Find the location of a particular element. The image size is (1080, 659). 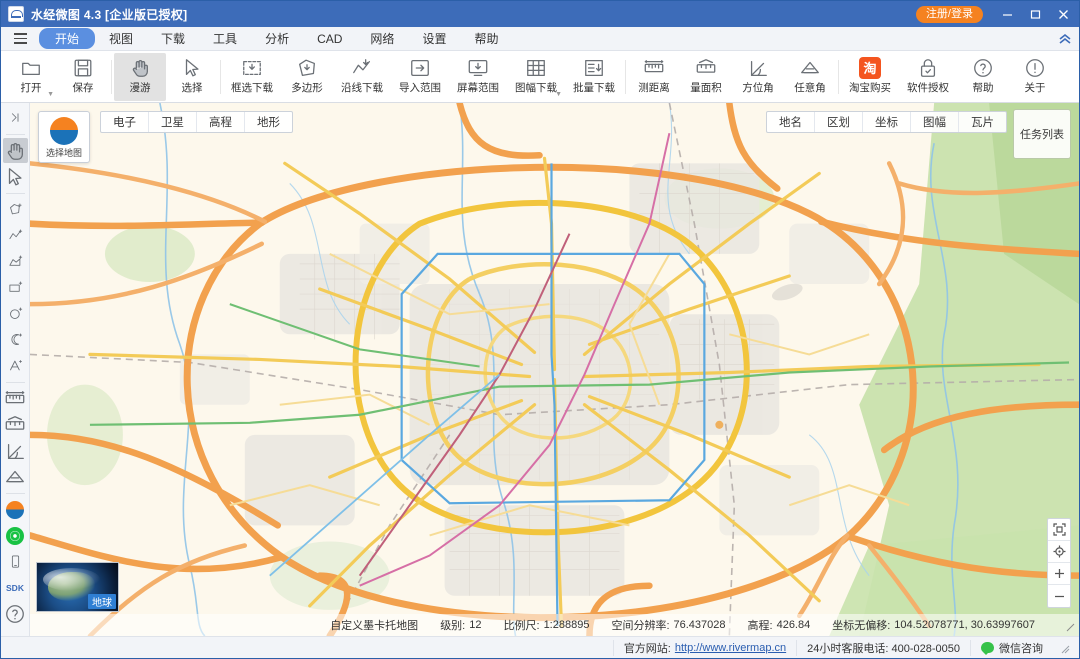

menu-item-7: 设置 is located at coordinates (434, 38).